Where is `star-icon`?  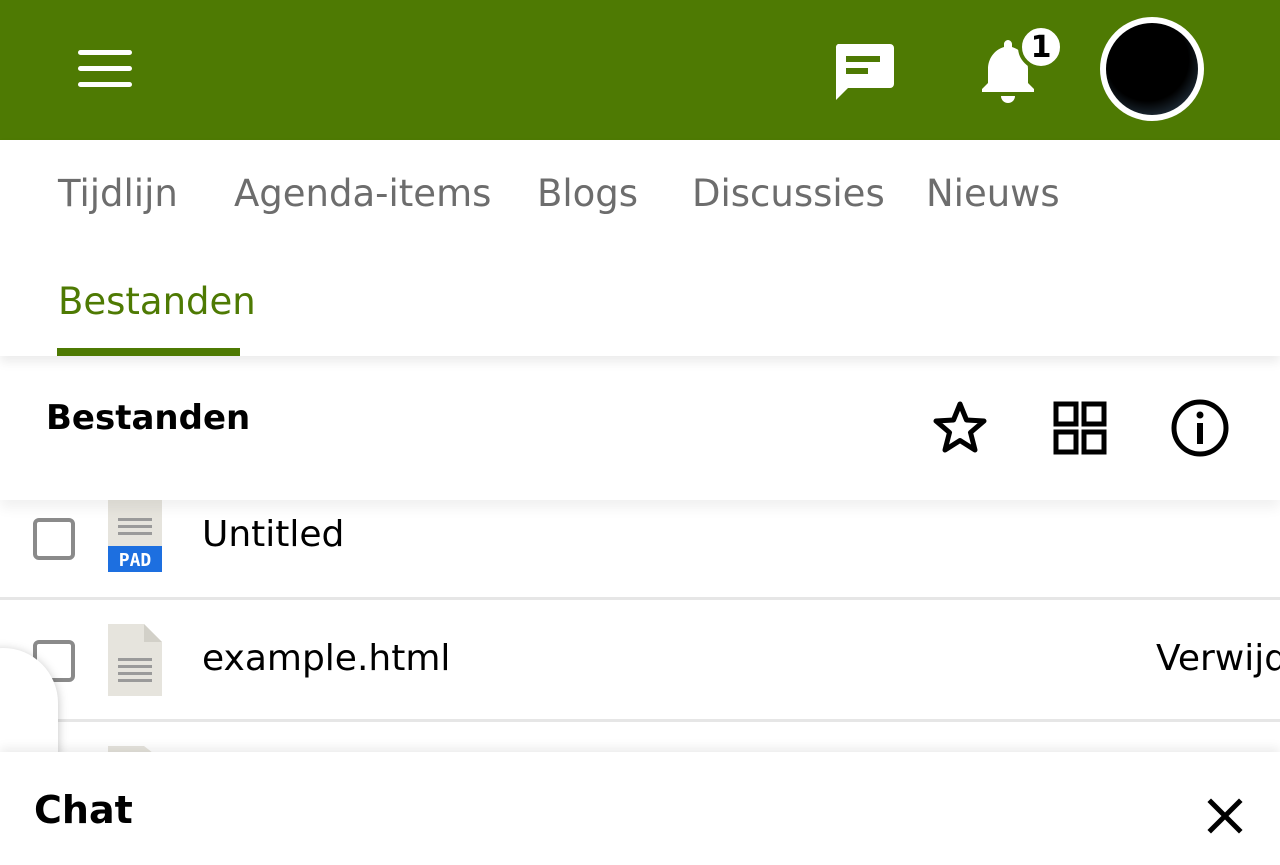
star-icon is located at coordinates (960, 428).